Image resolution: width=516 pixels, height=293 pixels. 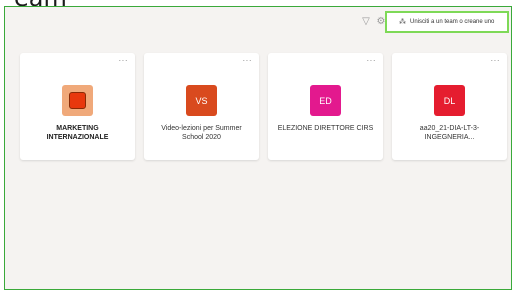 I want to click on team-avatar: VS, so click(x=201, y=100).